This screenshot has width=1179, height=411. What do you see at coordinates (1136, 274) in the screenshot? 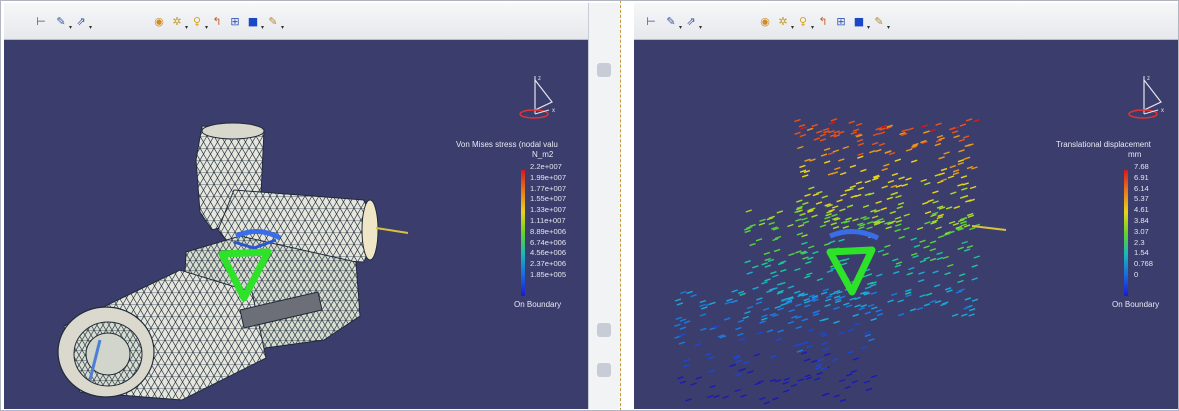
I see `legend-value: 0` at bounding box center [1136, 274].